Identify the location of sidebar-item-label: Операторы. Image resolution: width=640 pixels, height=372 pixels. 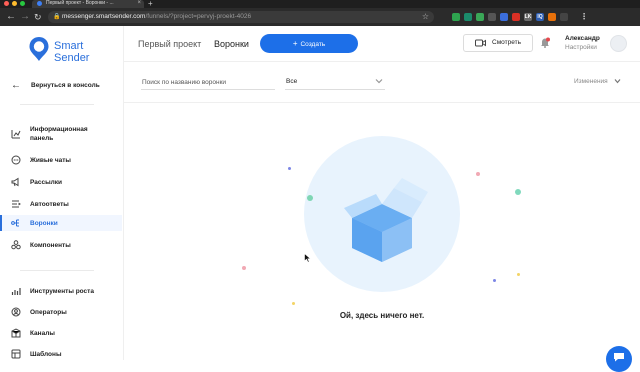
(48, 312).